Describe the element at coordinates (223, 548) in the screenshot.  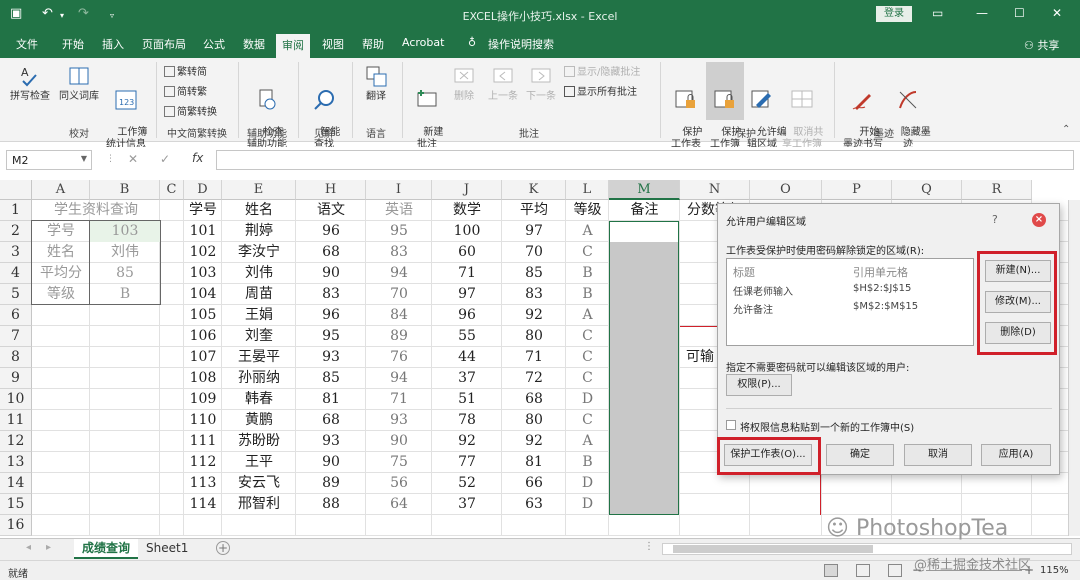
I see `add-sheet-icon: +` at that location.